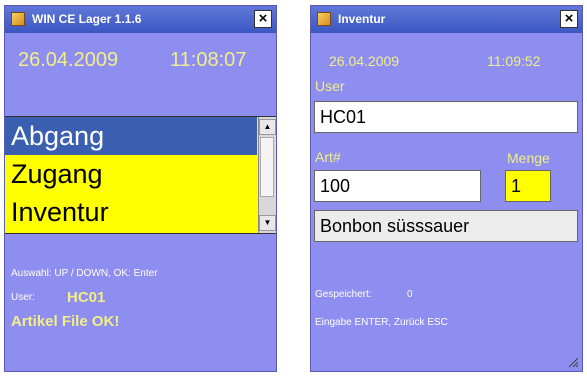  I want to click on status-text: Artikel File OK!, so click(65, 321).